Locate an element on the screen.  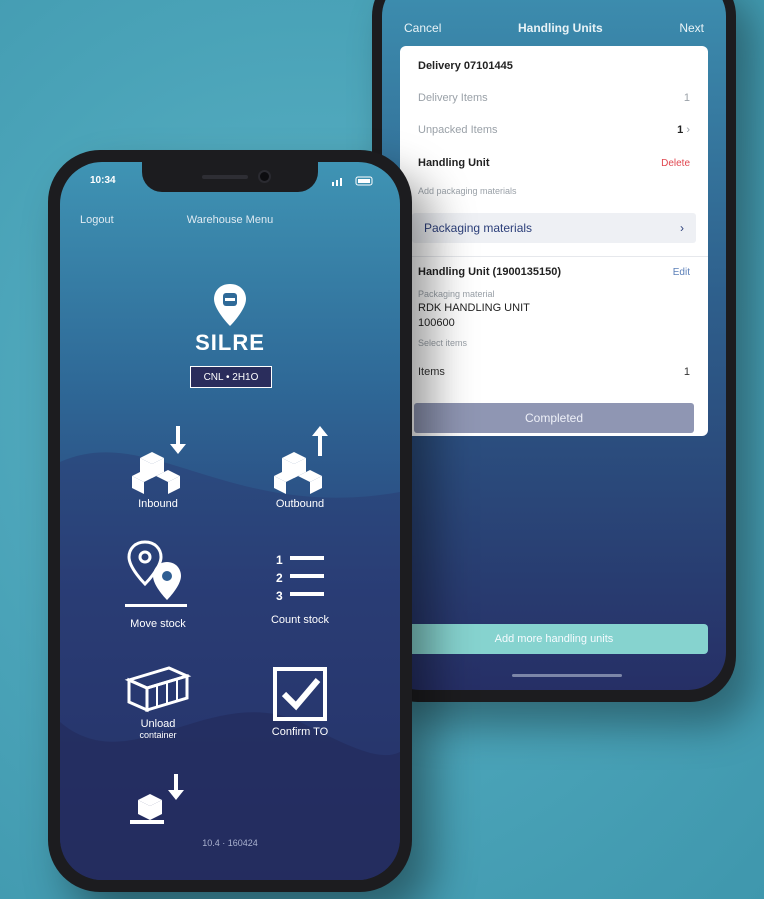
packaging-material-value: RDK HANDLING UNIT is located at coordinates (474, 308).